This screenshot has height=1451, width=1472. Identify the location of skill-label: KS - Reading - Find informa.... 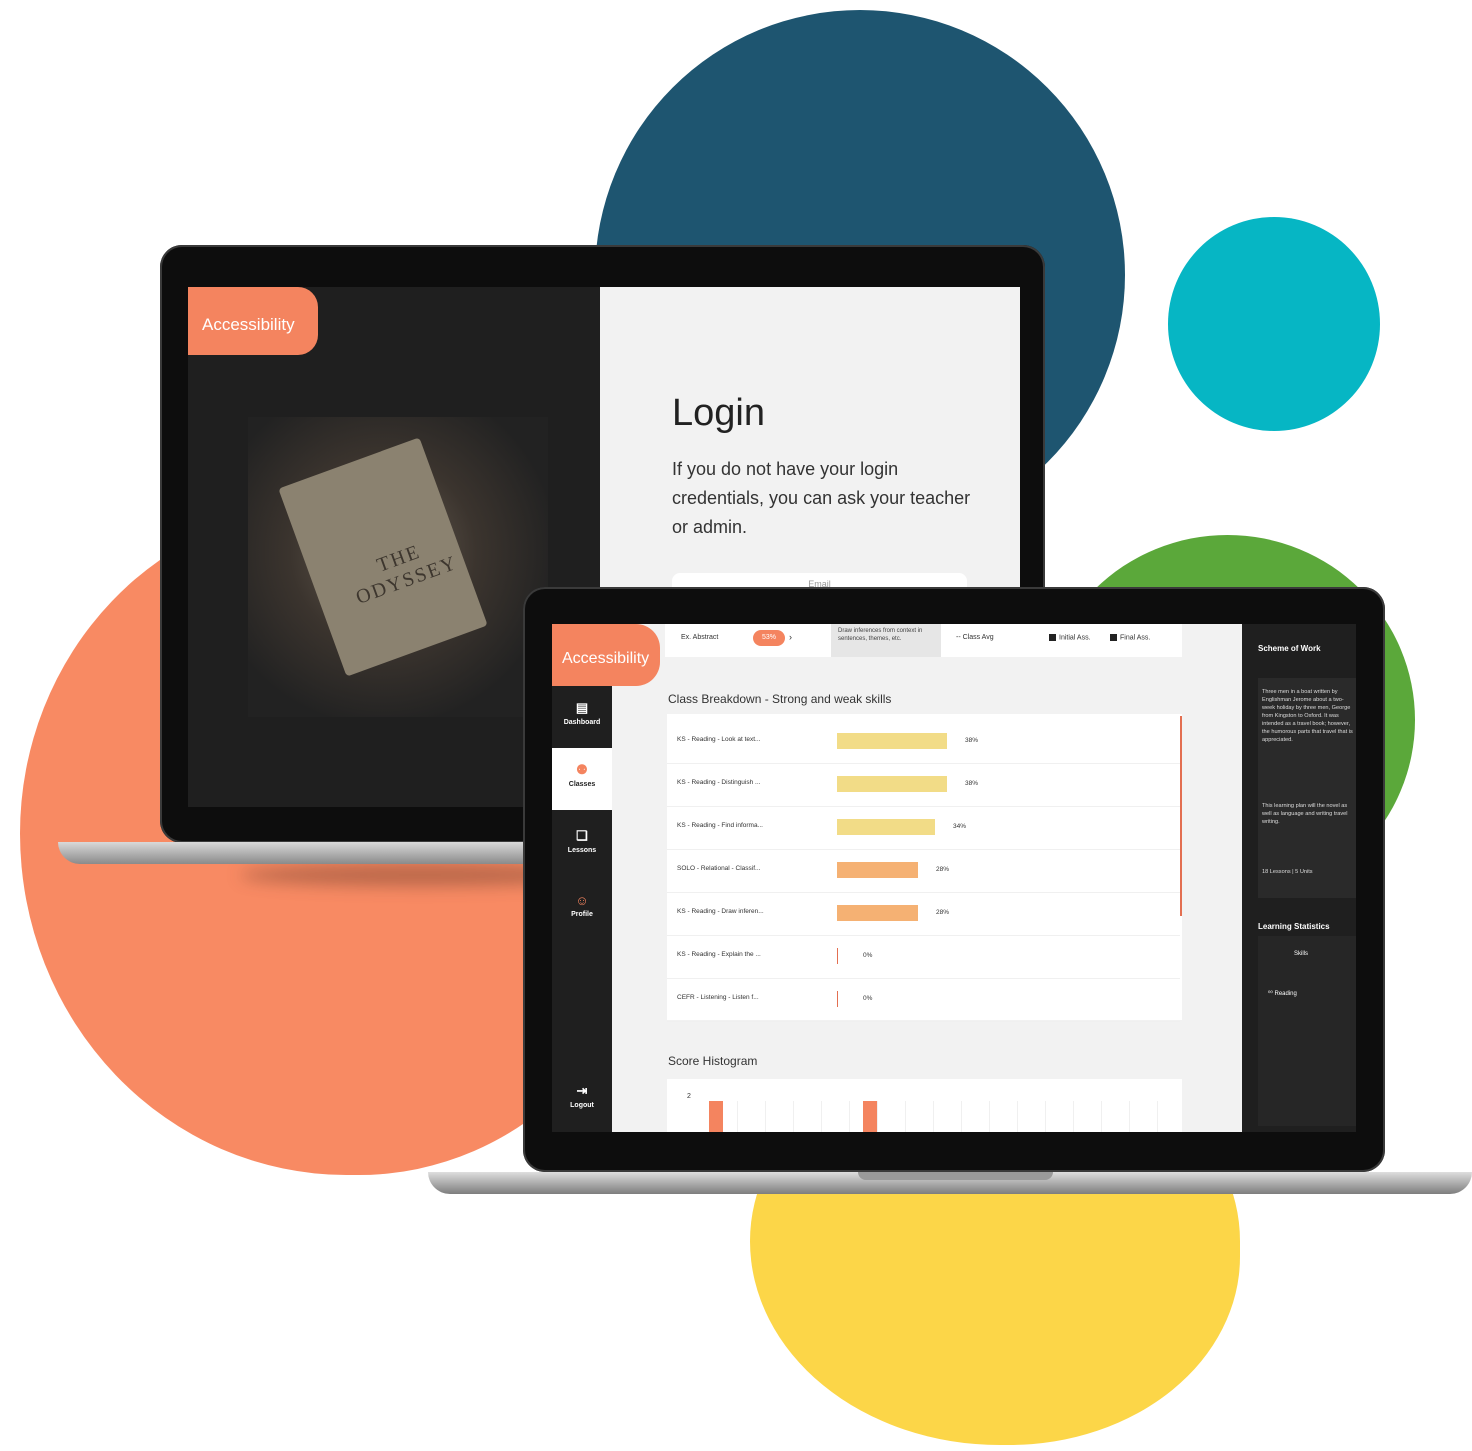
(720, 825).